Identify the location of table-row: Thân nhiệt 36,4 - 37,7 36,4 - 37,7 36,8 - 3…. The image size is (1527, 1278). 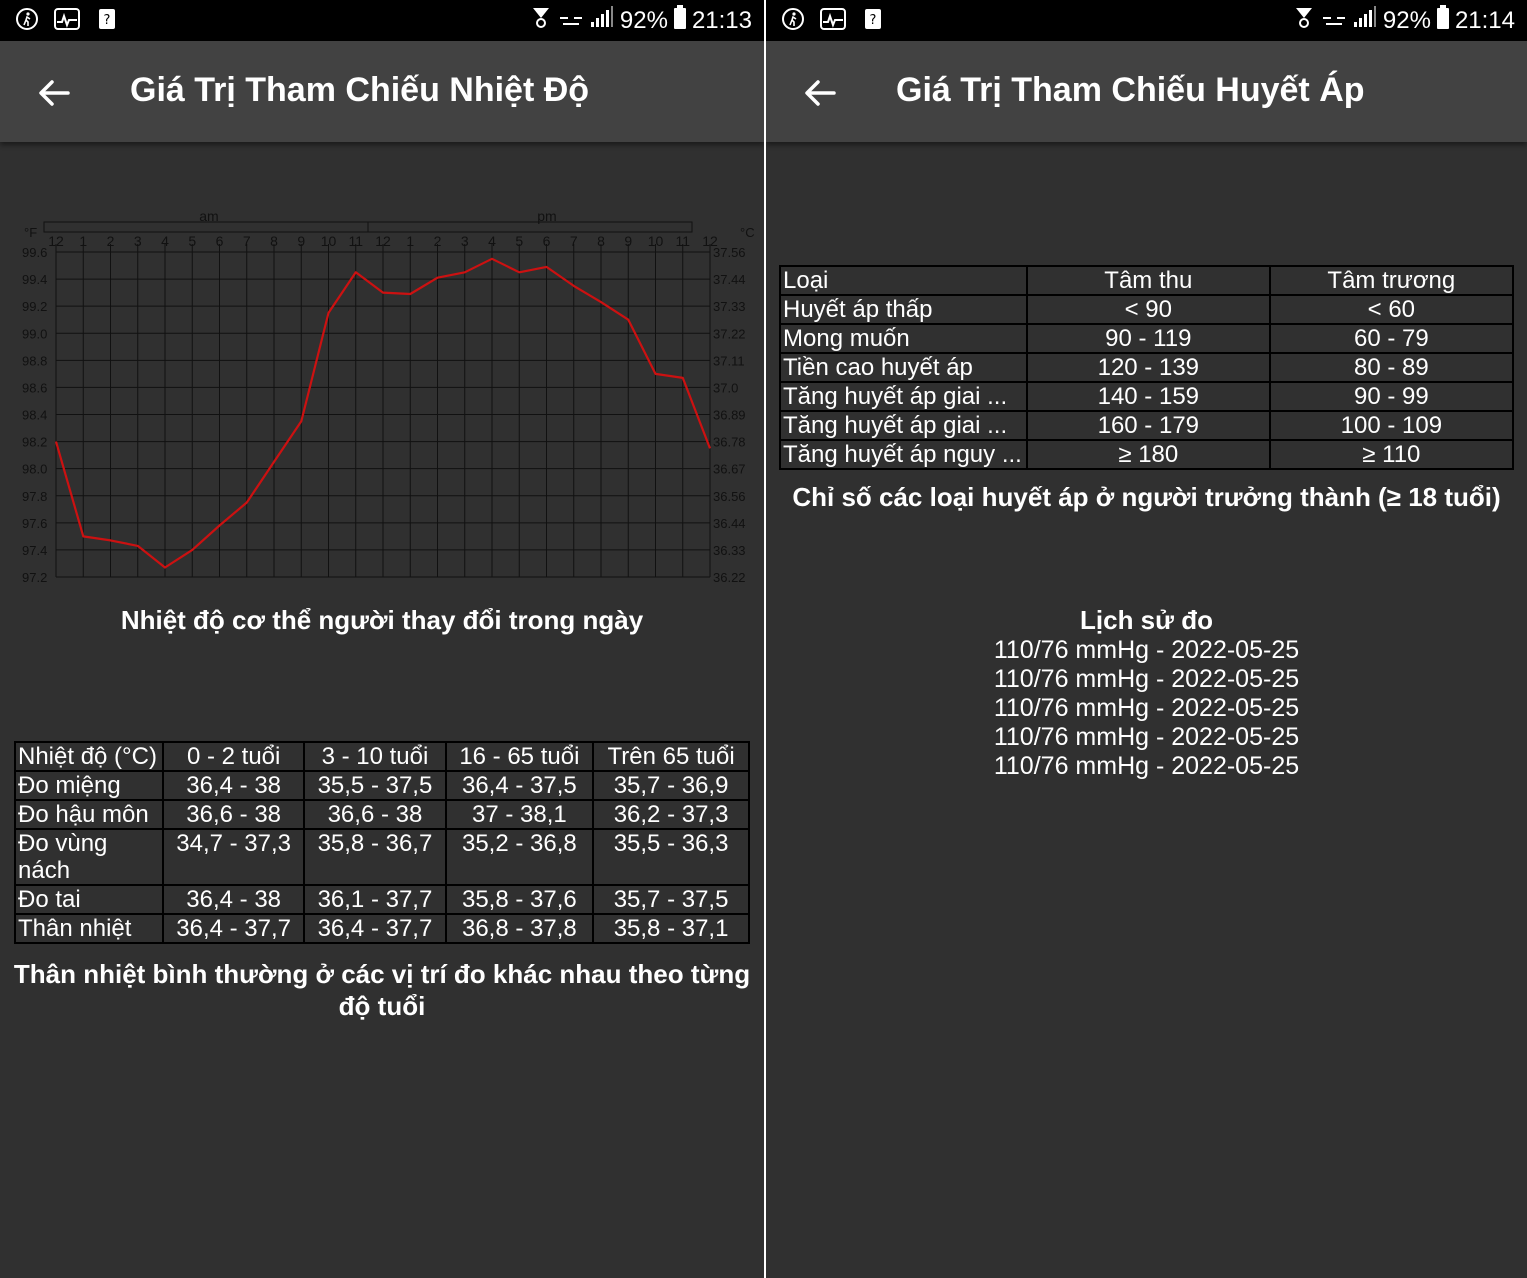
(382, 928).